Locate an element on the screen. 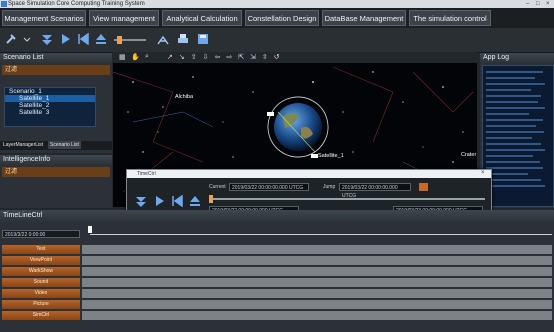 Image resolution: width=554 pixels, height=332 pixels. timeline-row-video: Video is located at coordinates (41, 293).